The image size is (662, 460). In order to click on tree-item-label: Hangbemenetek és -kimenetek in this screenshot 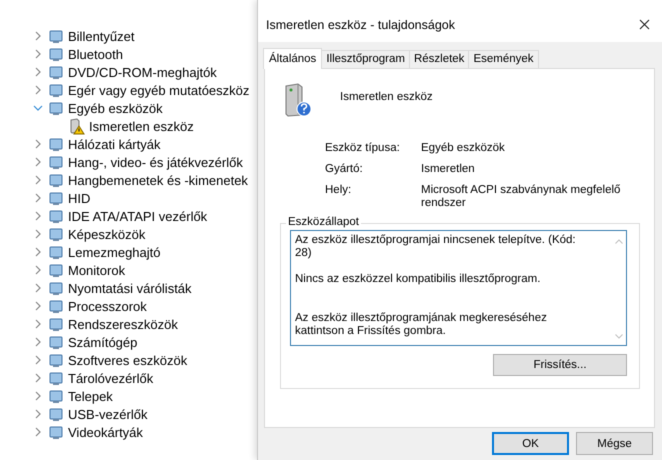, I will do `click(158, 180)`.